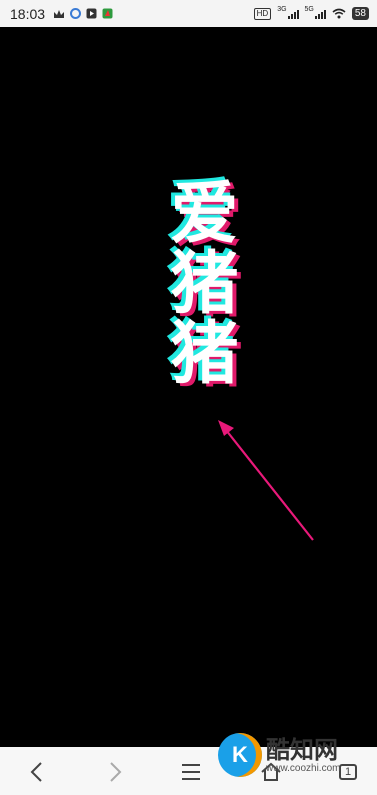  Describe the element at coordinates (107, 13) in the screenshot. I see `app-icon` at that location.